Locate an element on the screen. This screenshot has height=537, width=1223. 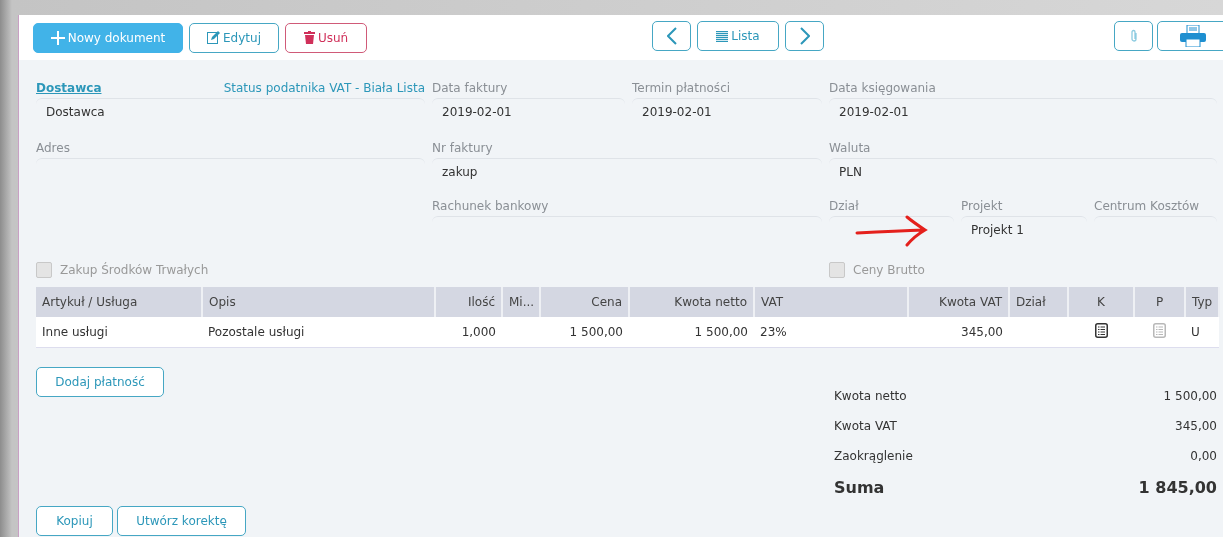
field-label: Termin płatności is located at coordinates (681, 88).